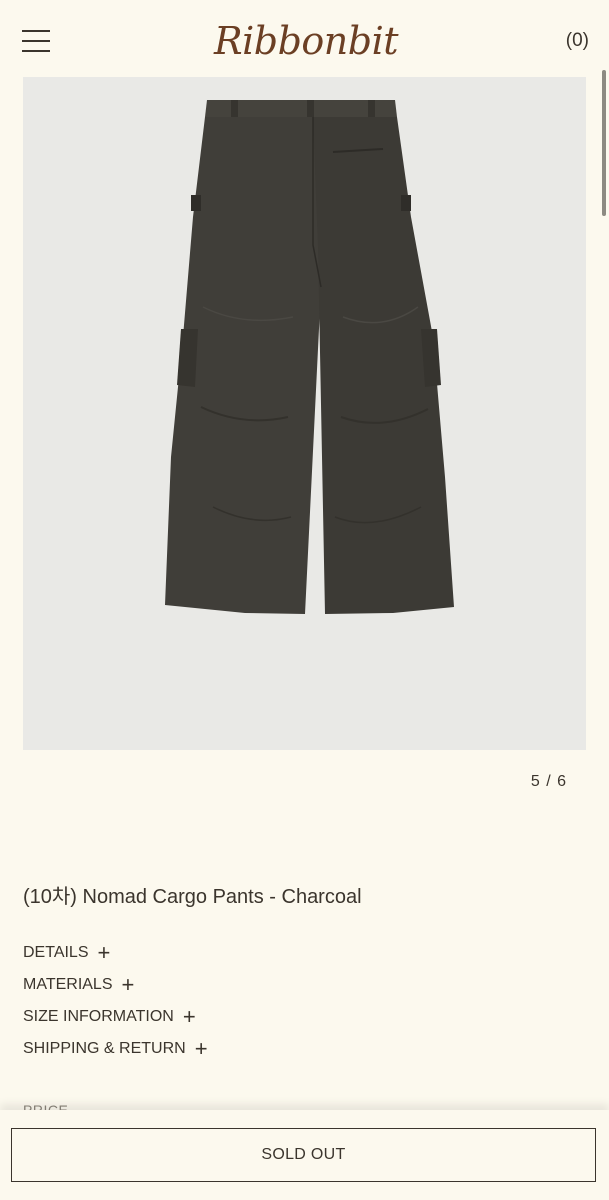  I want to click on accordion-shipping-return: SHIPPING & RETURN +, so click(115, 1049).